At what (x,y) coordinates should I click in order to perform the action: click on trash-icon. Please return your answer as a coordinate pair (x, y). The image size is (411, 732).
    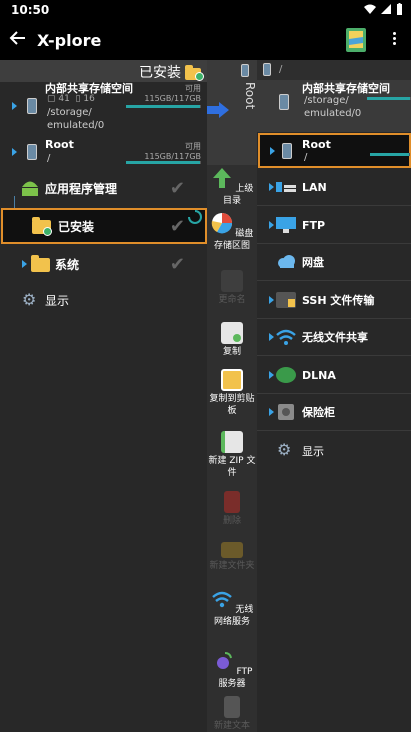
    Looking at the image, I should click on (232, 502).